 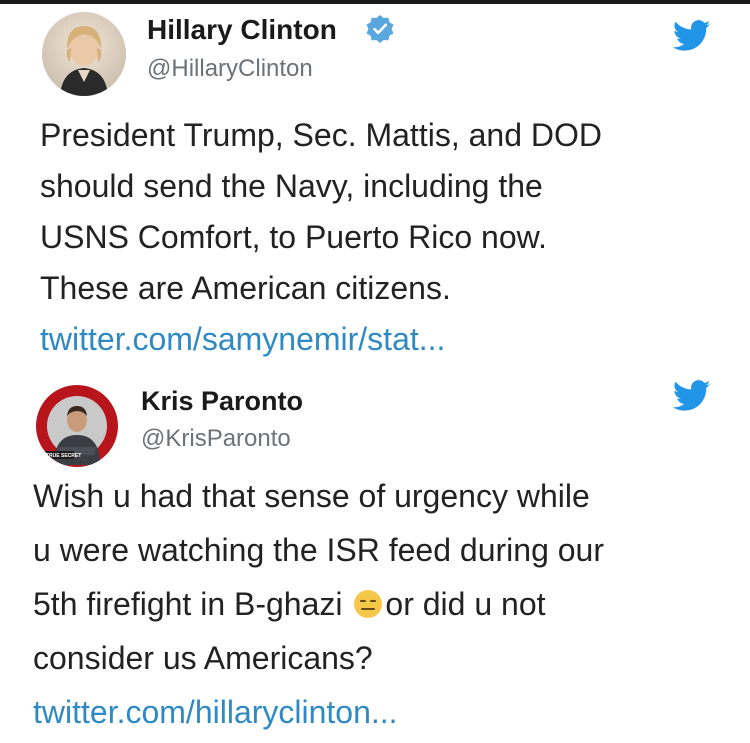 I want to click on tweet-text-line: should send the Navy, including the, so click(x=291, y=186).